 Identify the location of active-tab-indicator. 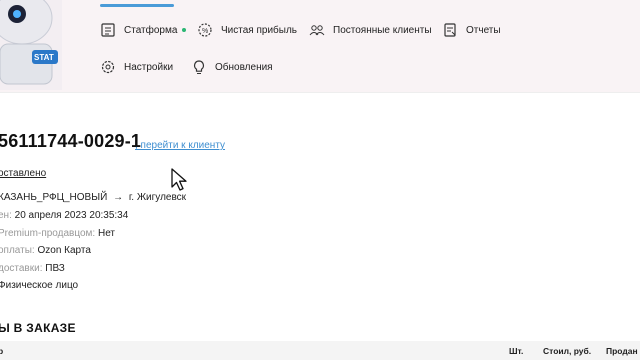
(137, 5).